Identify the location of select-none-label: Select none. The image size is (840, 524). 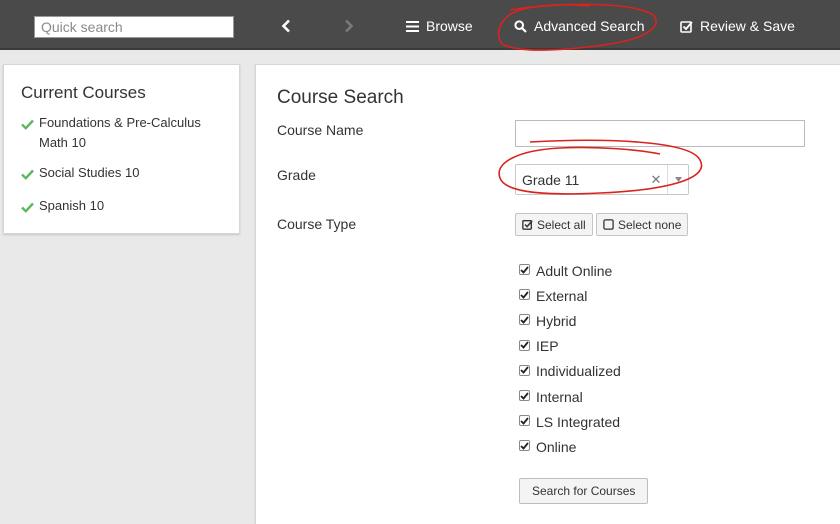
(650, 224).